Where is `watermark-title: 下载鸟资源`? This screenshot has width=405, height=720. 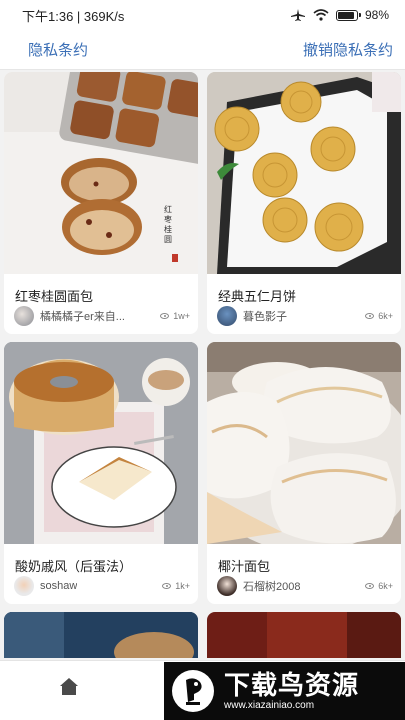 watermark-title: 下载鸟资源 is located at coordinates (292, 685).